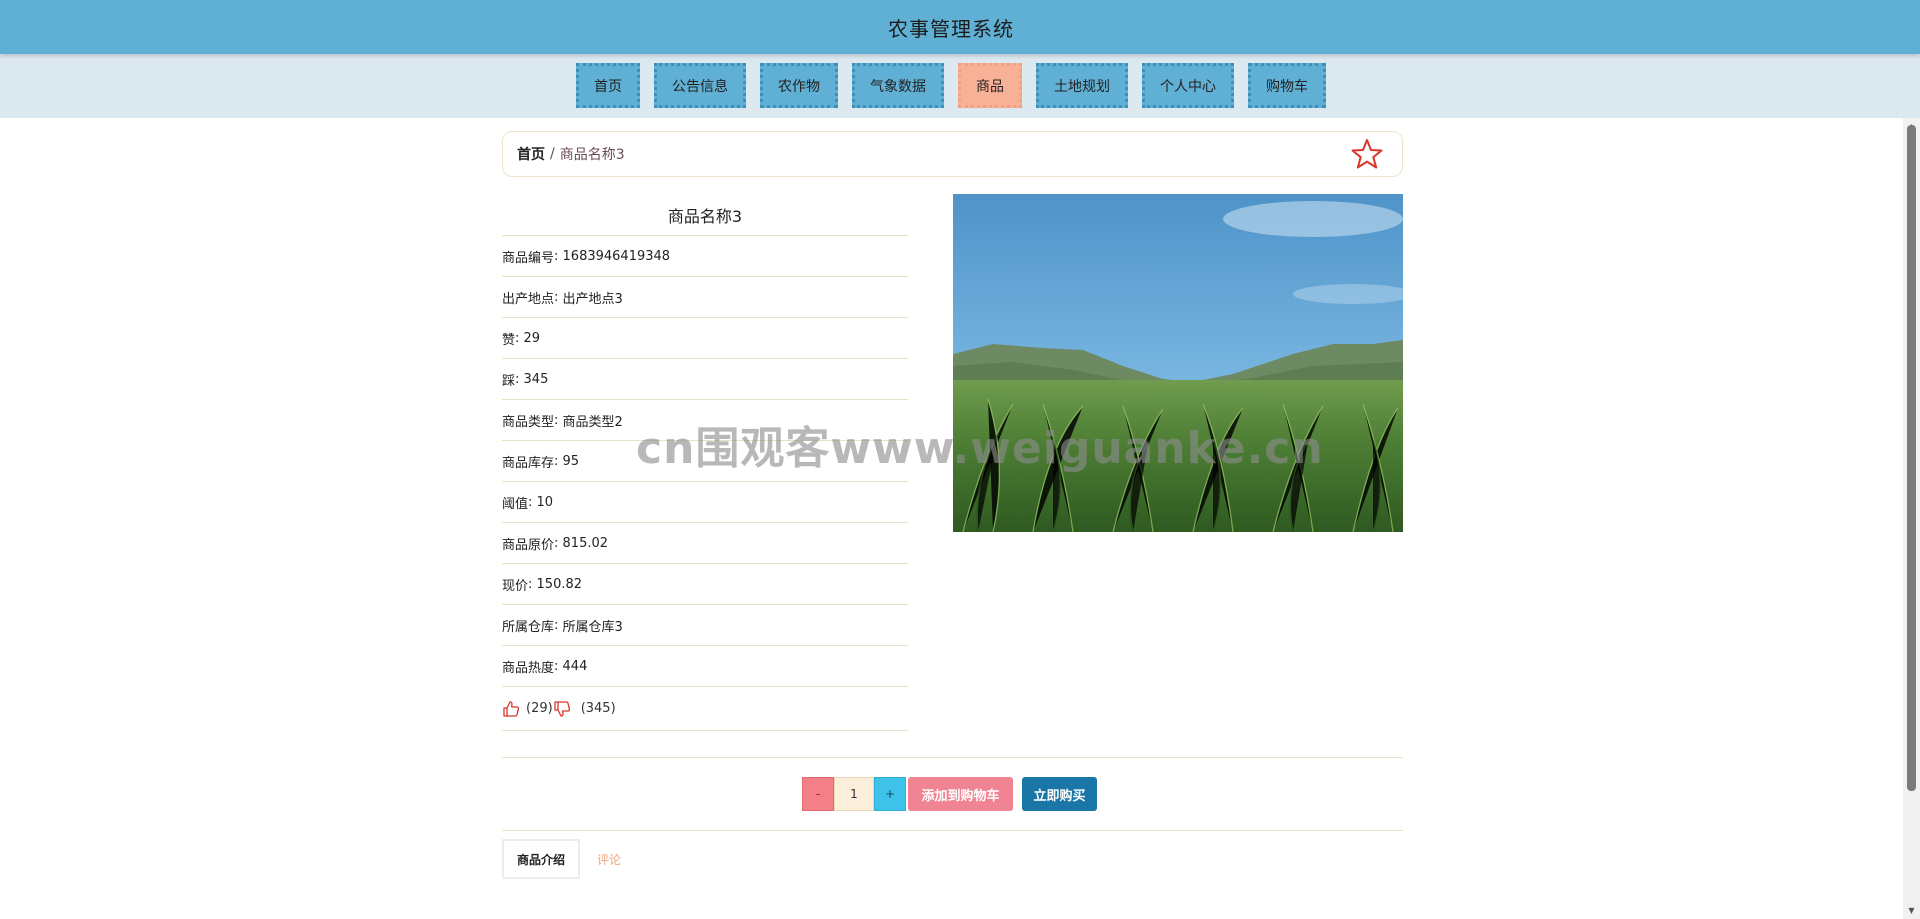 Image resolution: width=1920 pixels, height=919 pixels. Describe the element at coordinates (509, 381) in the screenshot. I see `info-key: 踩` at that location.